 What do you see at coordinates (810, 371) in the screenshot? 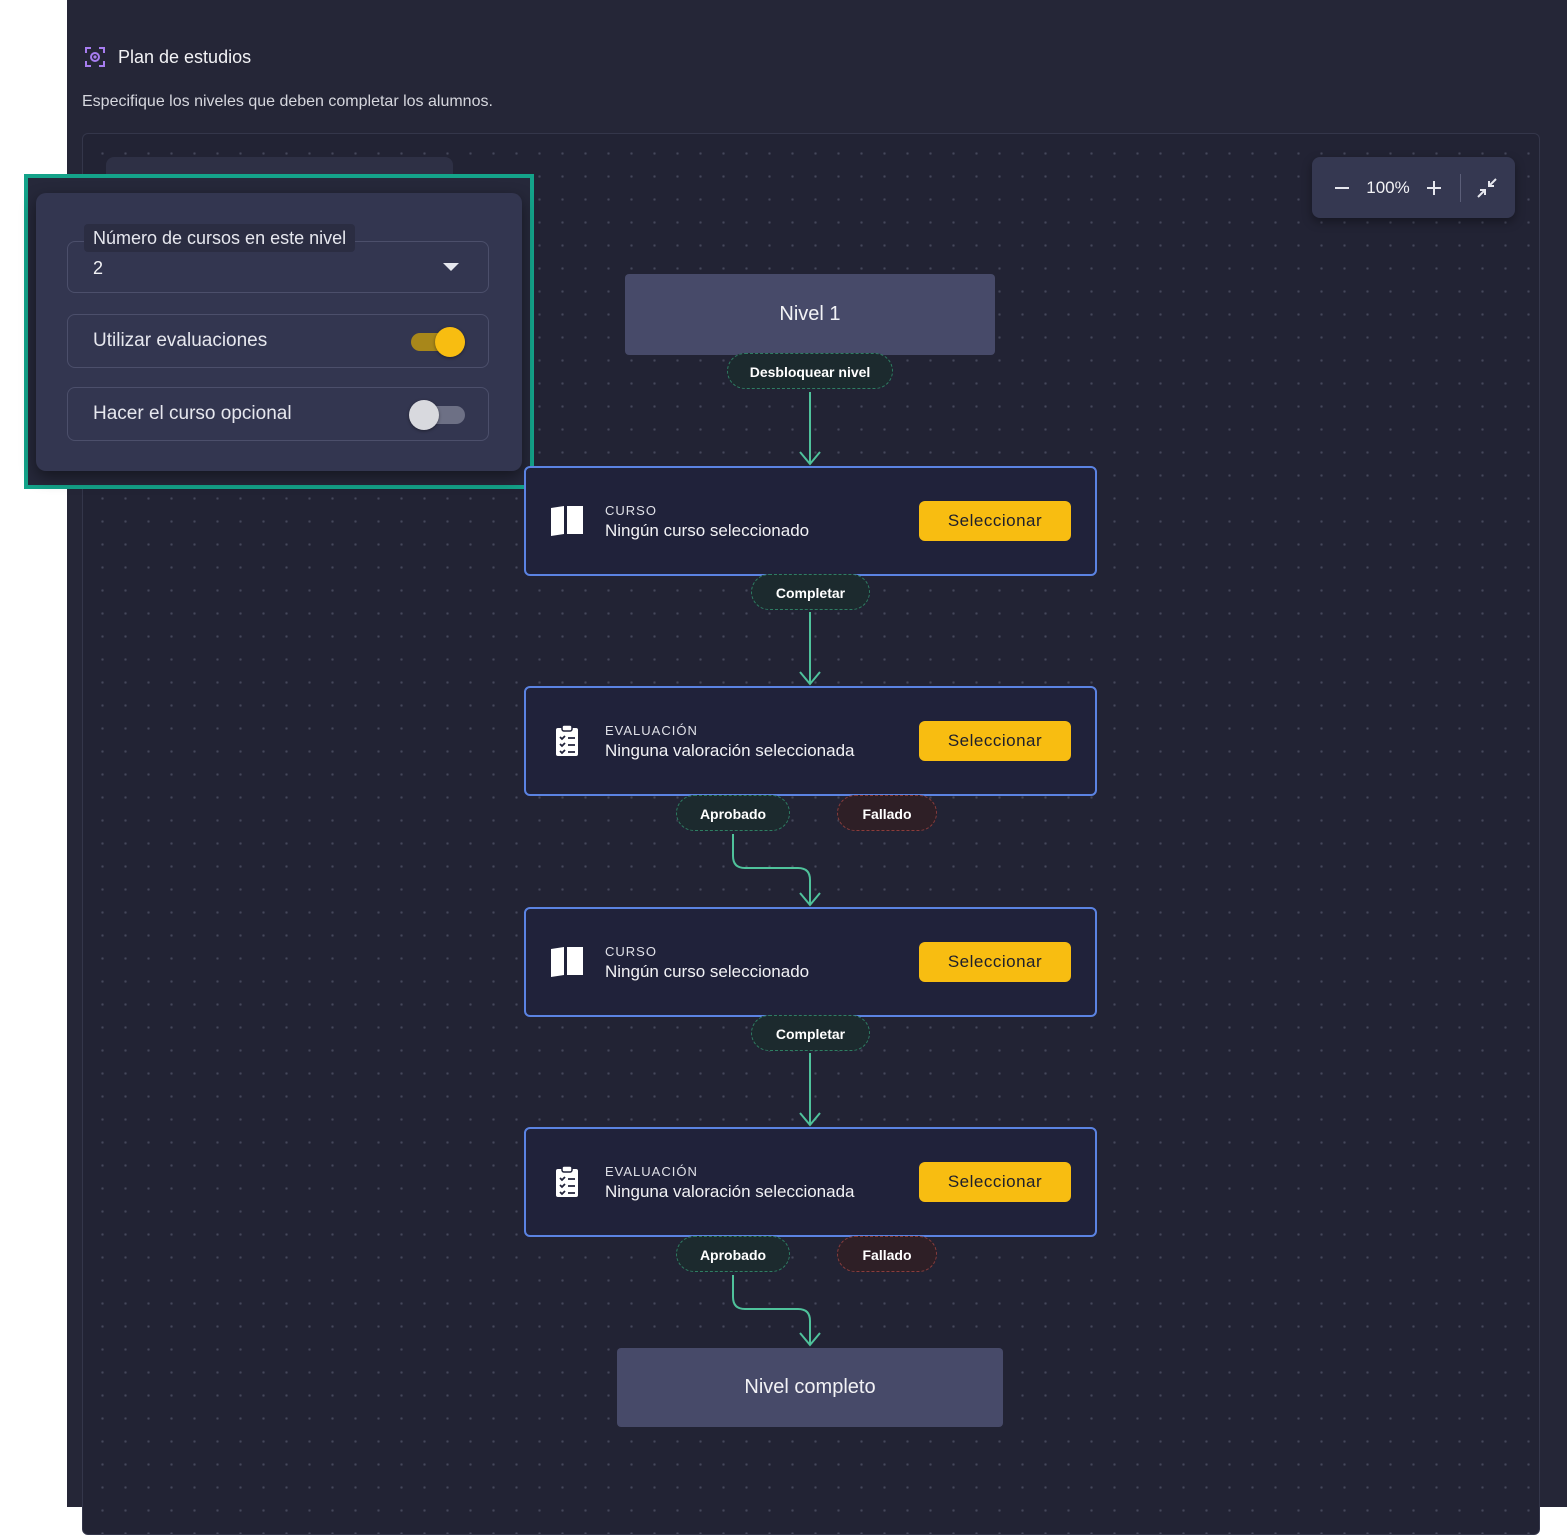
I see `unlock-level-pill: Desbloquear nivel` at bounding box center [810, 371].